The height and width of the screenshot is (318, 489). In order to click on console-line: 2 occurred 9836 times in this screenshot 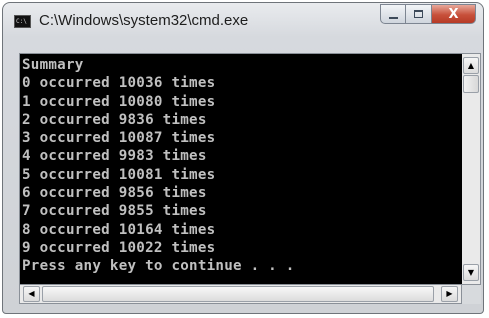, I will do `click(114, 119)`.